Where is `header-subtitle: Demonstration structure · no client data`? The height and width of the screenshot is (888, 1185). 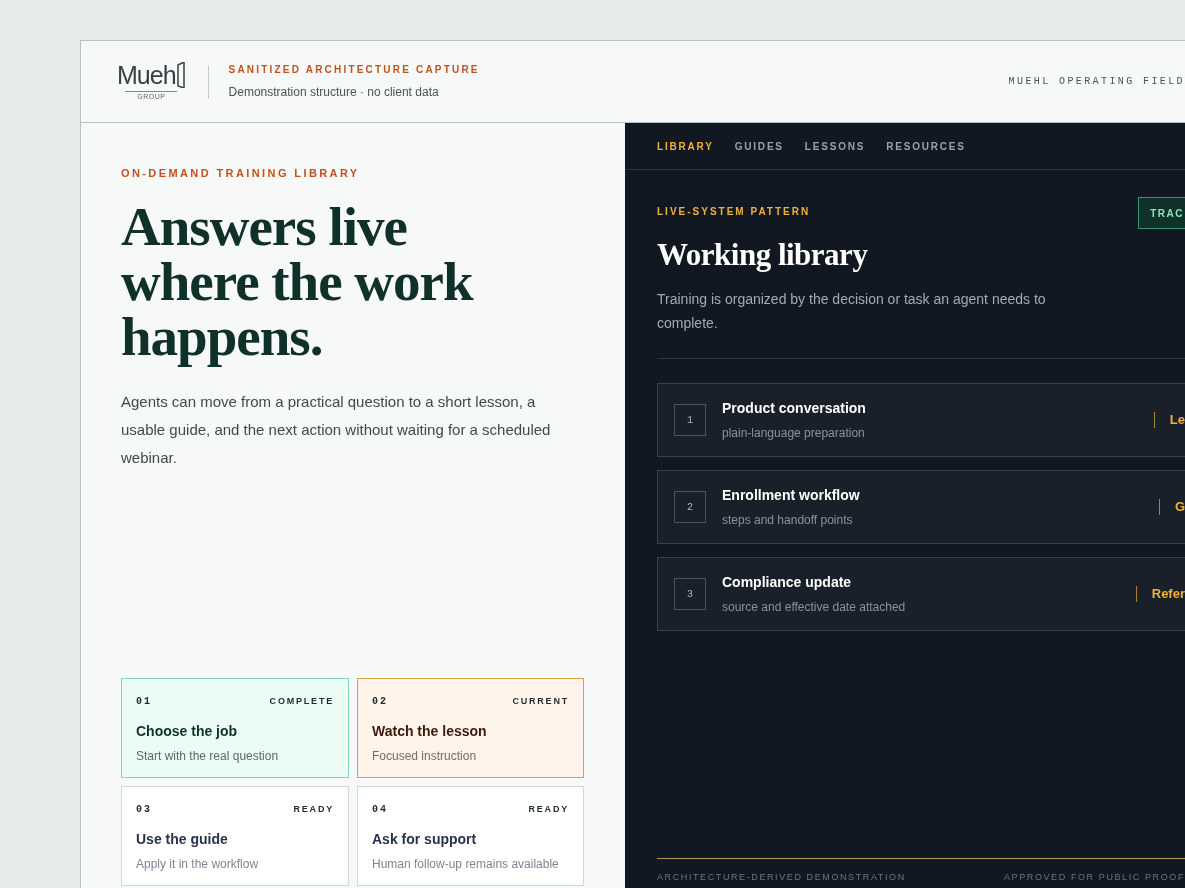
header-subtitle: Demonstration structure · no client data is located at coordinates (334, 92).